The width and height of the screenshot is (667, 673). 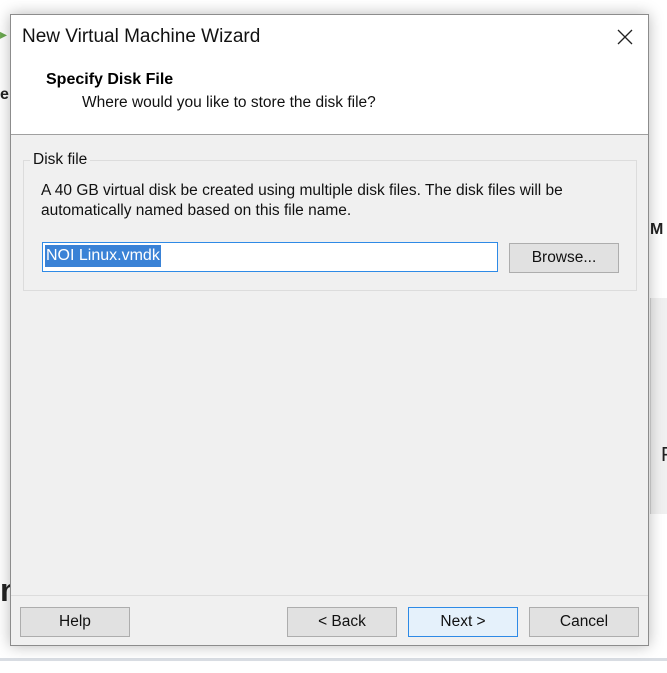 What do you see at coordinates (333, 659) in the screenshot?
I see `background-divider` at bounding box center [333, 659].